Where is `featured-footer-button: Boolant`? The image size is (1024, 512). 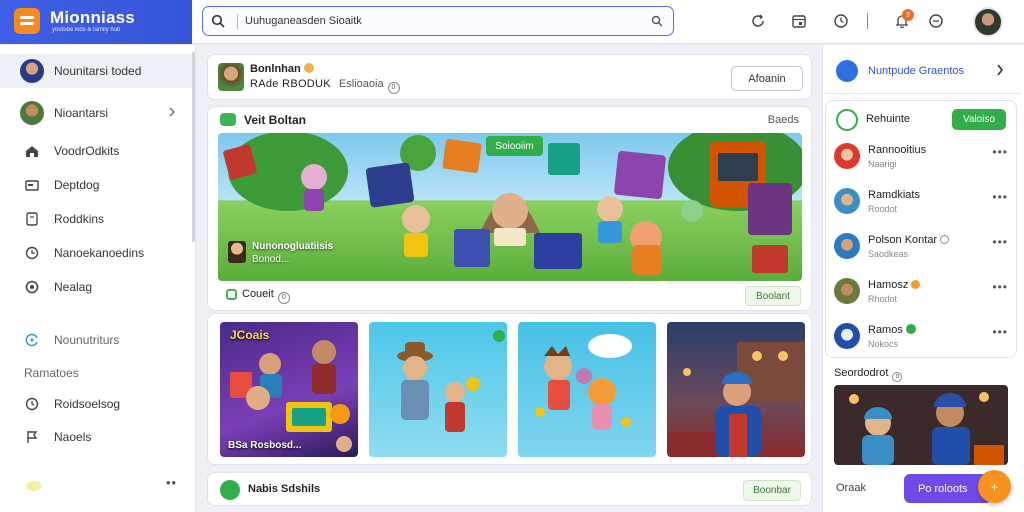
featured-footer-button: Boolant is located at coordinates (773, 296).